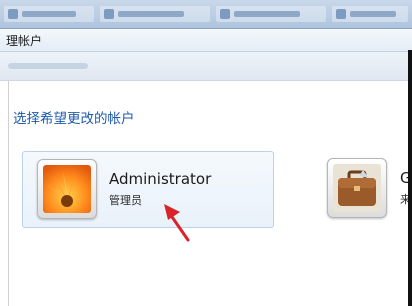 The width and height of the screenshot is (412, 306). What do you see at coordinates (357, 188) in the screenshot?
I see `briefcase-avatar-icon` at bounding box center [357, 188].